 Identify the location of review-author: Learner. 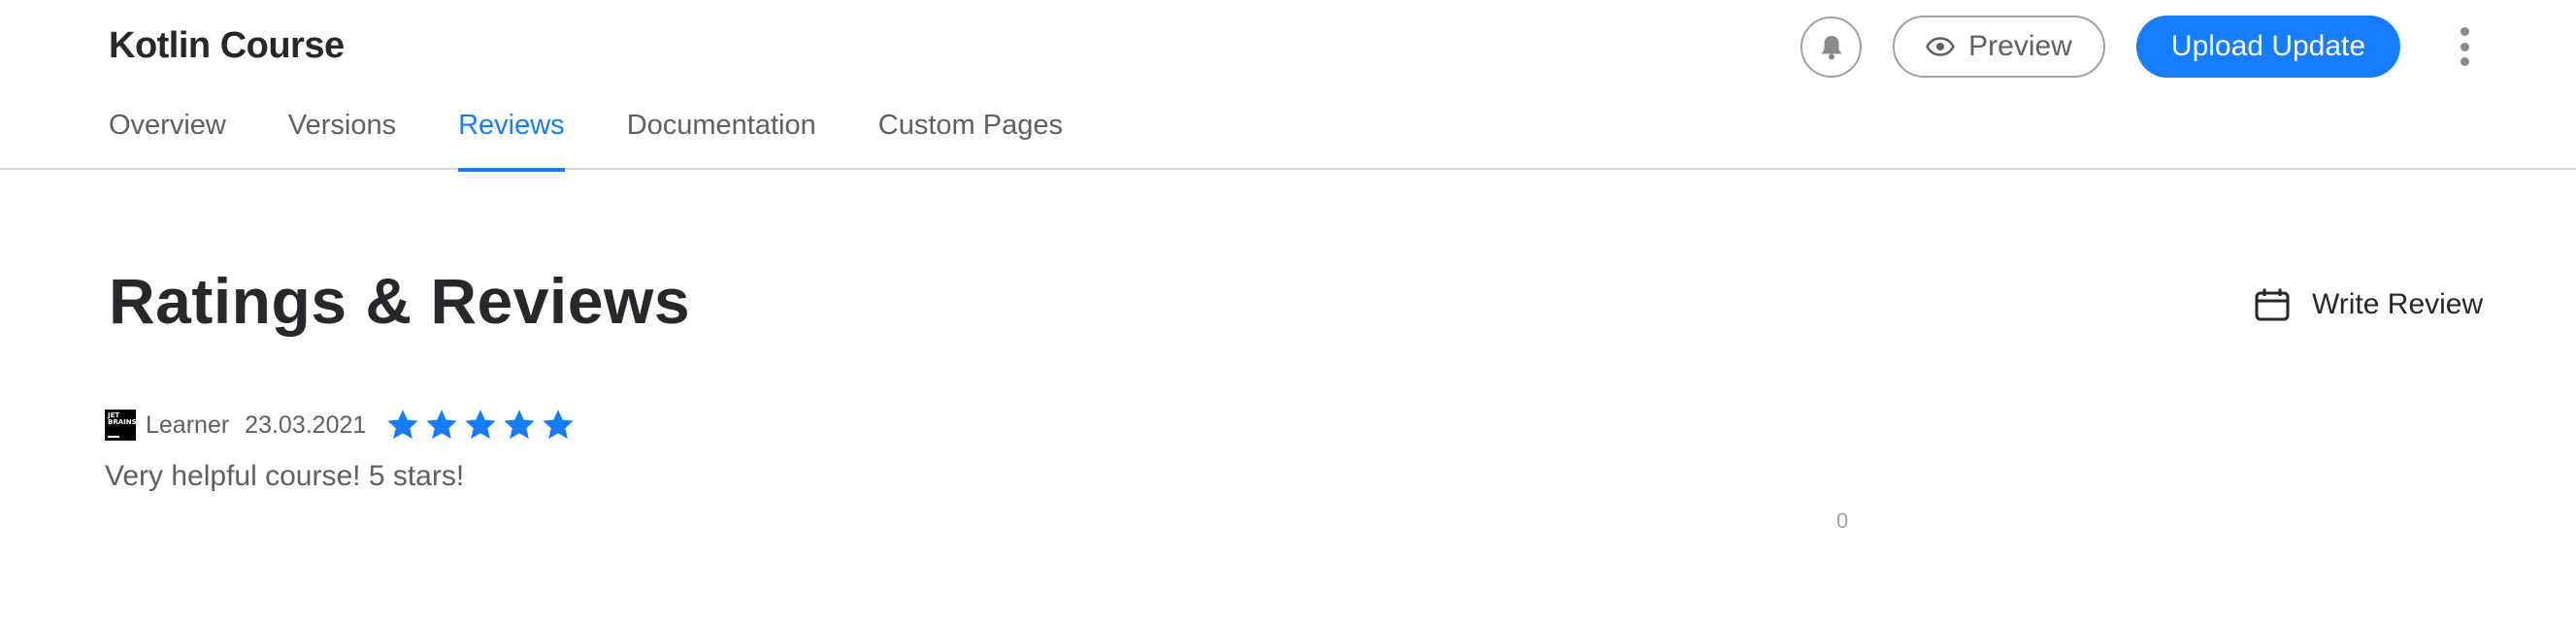
(188, 425).